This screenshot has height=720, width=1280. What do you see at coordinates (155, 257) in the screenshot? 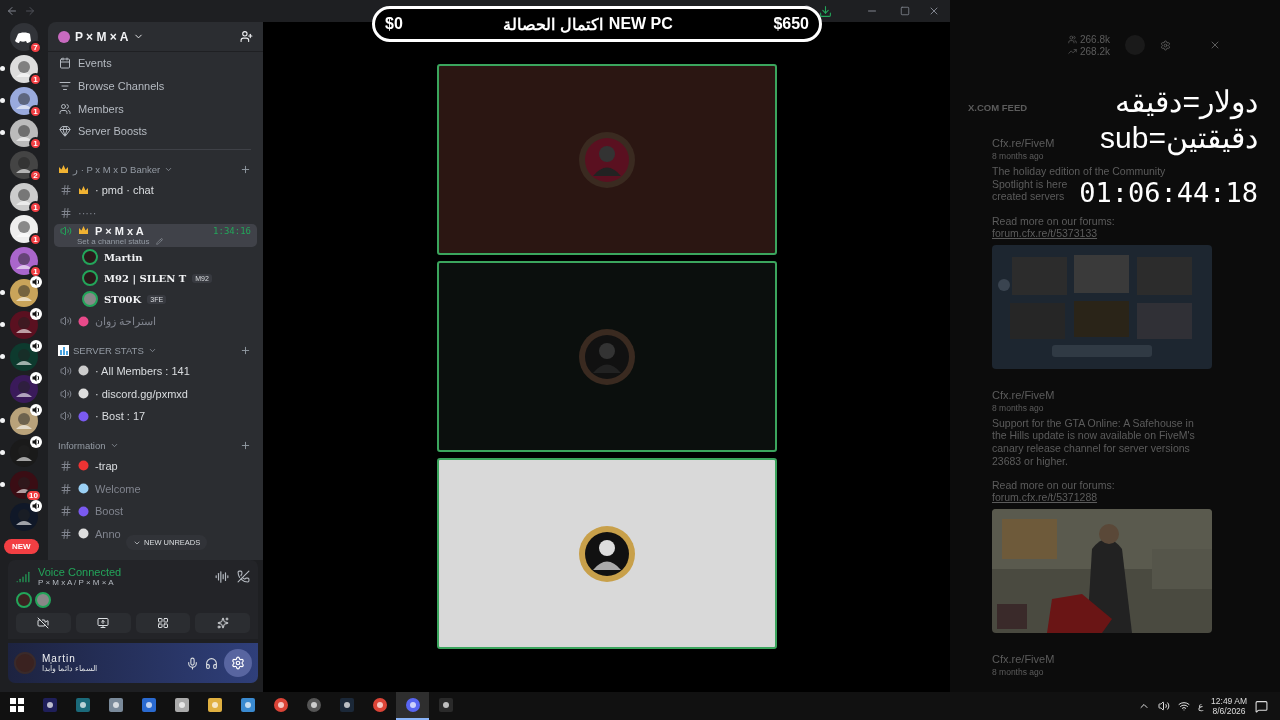
I see `voice-member: Martin` at bounding box center [155, 257].